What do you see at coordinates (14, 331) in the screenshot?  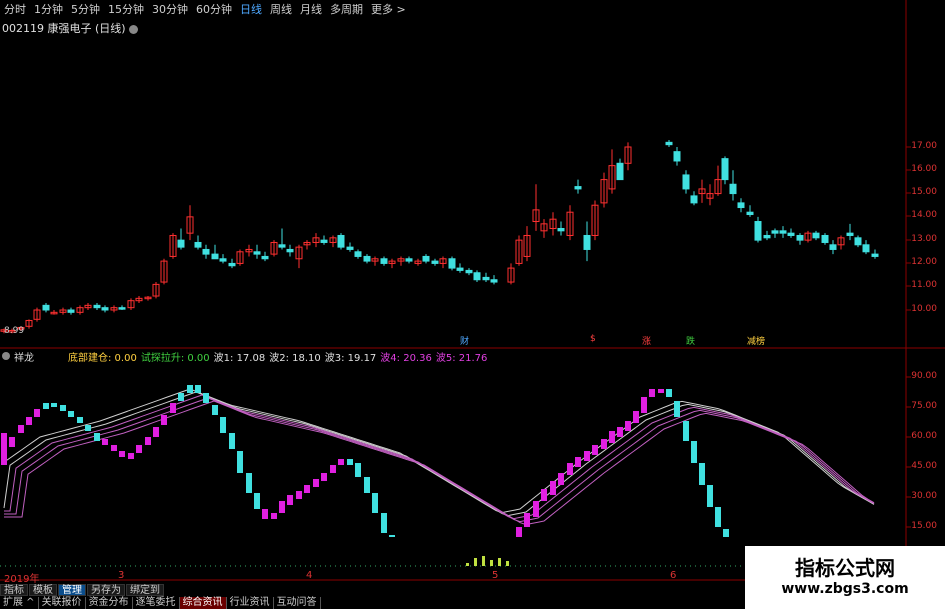 I see `low-price-label: 8.99` at bounding box center [14, 331].